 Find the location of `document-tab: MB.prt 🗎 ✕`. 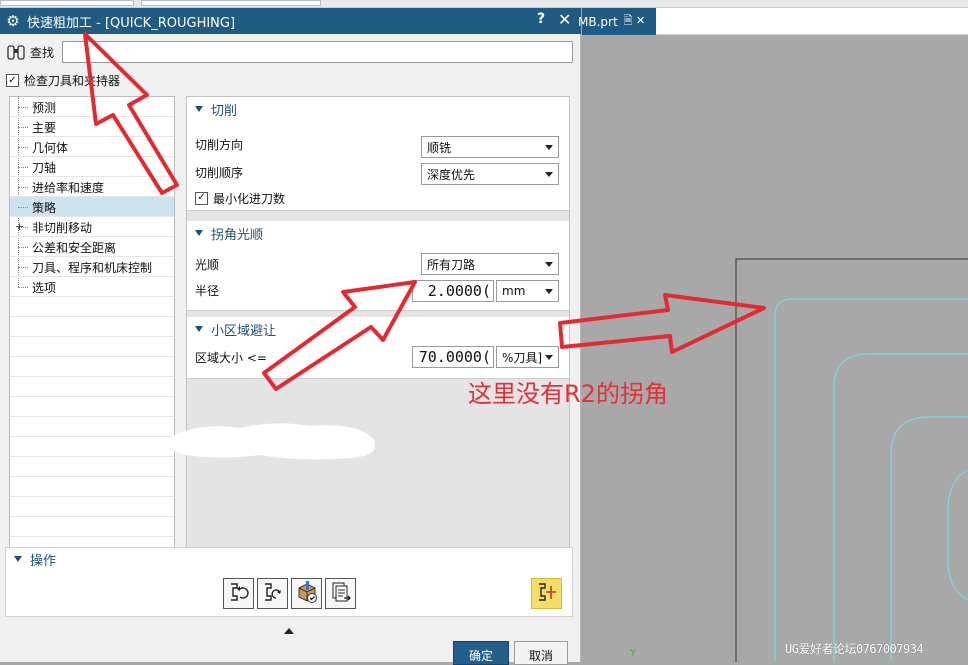

document-tab: MB.prt 🗎 ✕ is located at coordinates (617, 21).